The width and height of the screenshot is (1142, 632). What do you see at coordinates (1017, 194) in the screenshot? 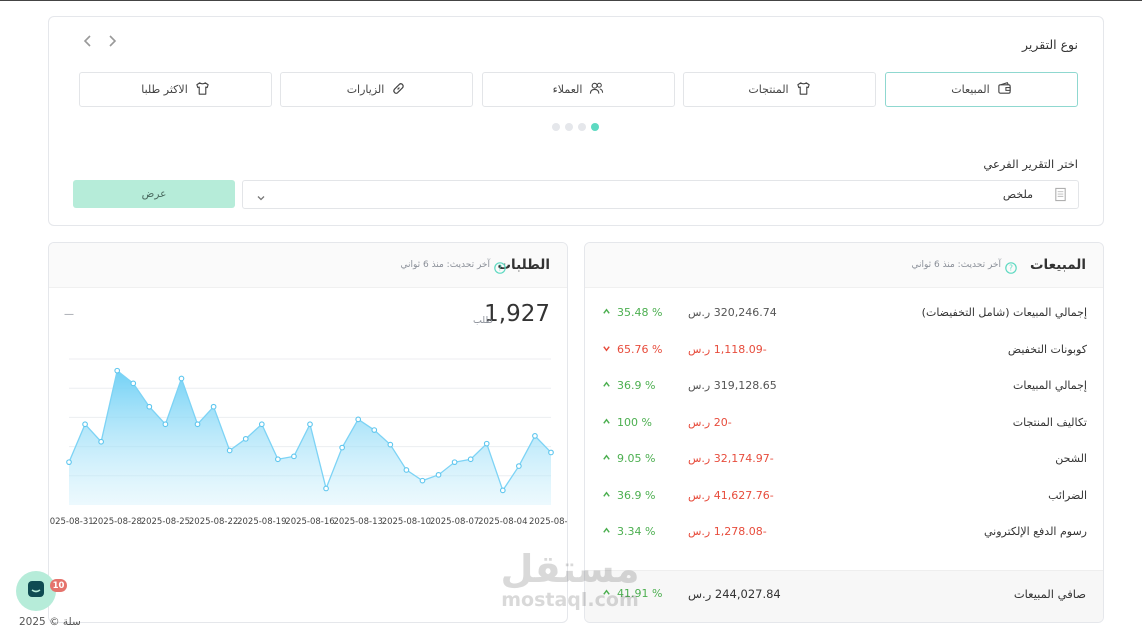
I see `sub-report-value: ملخص` at bounding box center [1017, 194].